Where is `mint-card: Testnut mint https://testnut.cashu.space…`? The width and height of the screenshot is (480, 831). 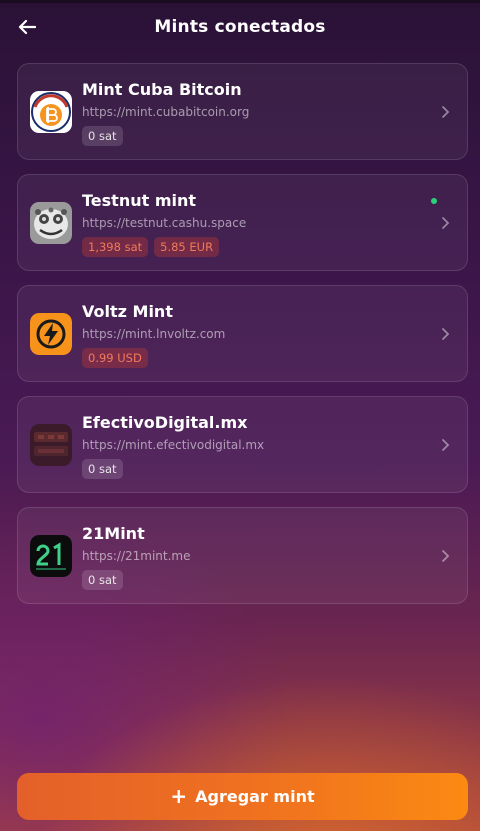
mint-card: Testnut mint https://testnut.cashu.space… is located at coordinates (242, 222).